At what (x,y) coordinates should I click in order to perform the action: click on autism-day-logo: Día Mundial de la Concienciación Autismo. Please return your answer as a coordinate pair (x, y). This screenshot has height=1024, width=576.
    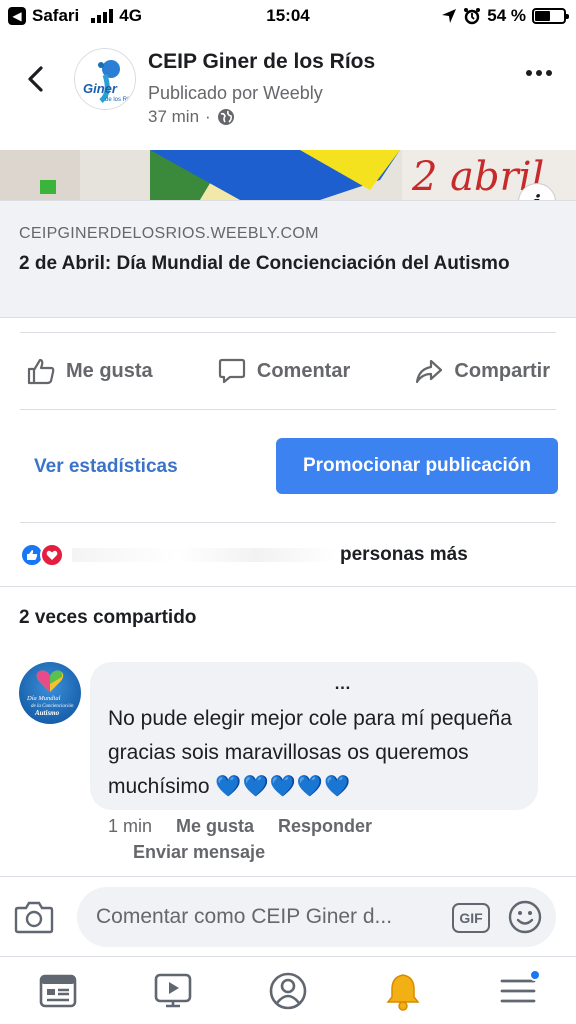
    Looking at the image, I should click on (50, 693).